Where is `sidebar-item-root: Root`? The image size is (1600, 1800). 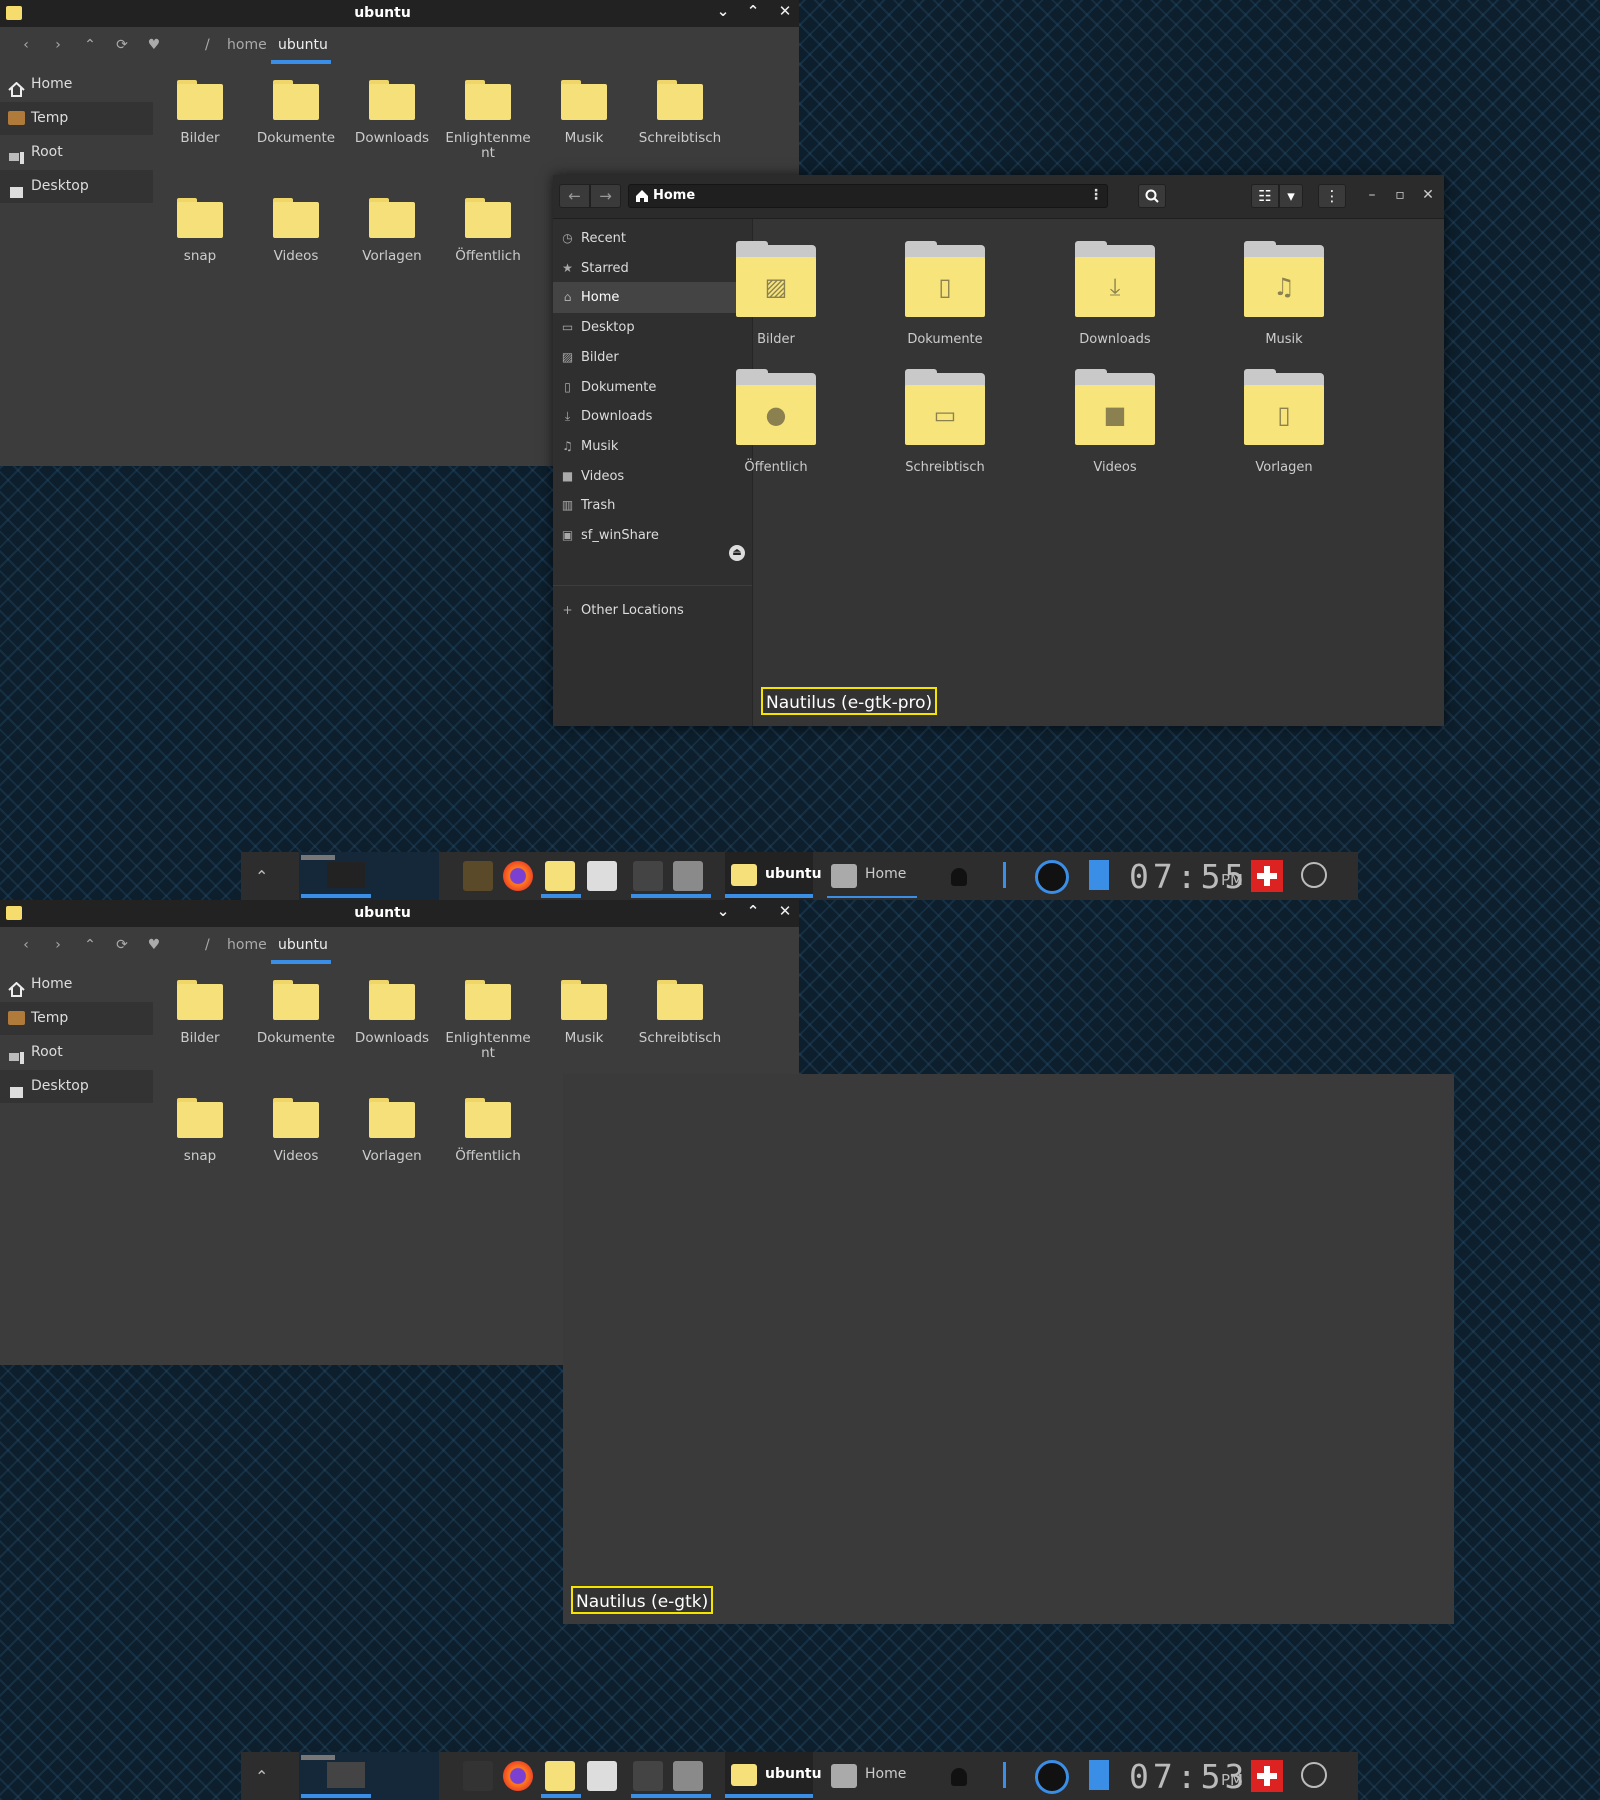
sidebar-item-root: Root is located at coordinates (76, 152).